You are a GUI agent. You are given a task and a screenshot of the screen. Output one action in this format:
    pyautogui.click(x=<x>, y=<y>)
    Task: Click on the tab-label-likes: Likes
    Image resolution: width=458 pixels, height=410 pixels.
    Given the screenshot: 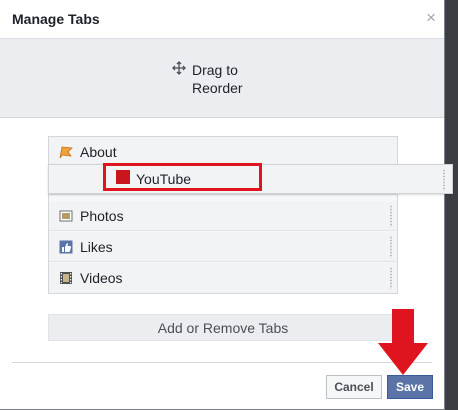 What is the action you would take?
    pyautogui.click(x=96, y=247)
    